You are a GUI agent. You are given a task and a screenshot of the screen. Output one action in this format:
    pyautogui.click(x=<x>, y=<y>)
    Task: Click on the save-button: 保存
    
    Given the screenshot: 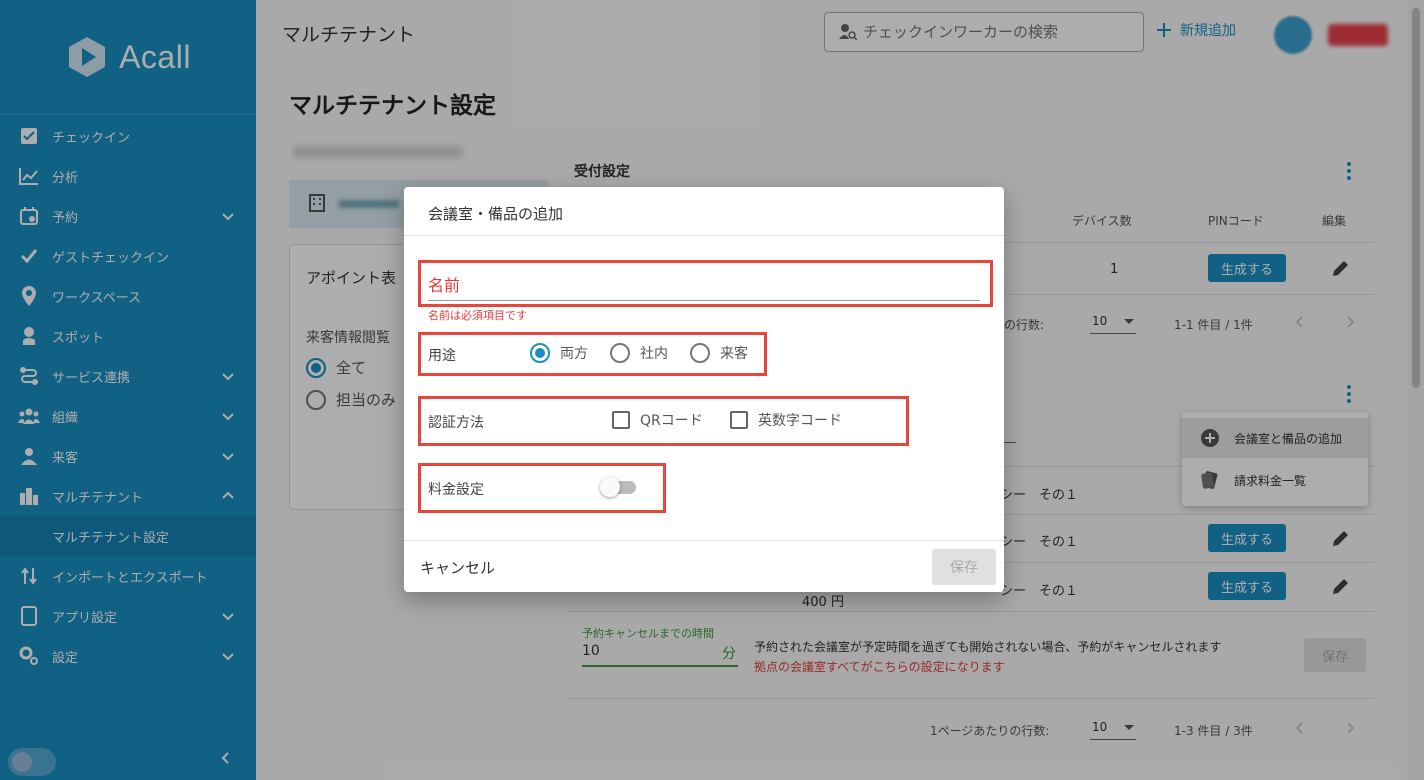 What is the action you would take?
    pyautogui.click(x=964, y=567)
    